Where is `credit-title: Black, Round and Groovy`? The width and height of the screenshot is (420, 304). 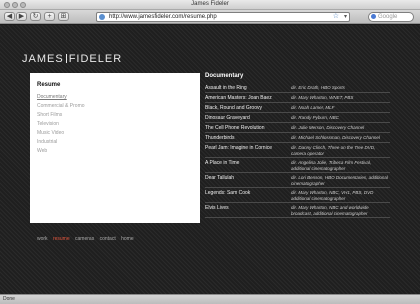 credit-title: Black, Round and Groovy is located at coordinates (233, 108).